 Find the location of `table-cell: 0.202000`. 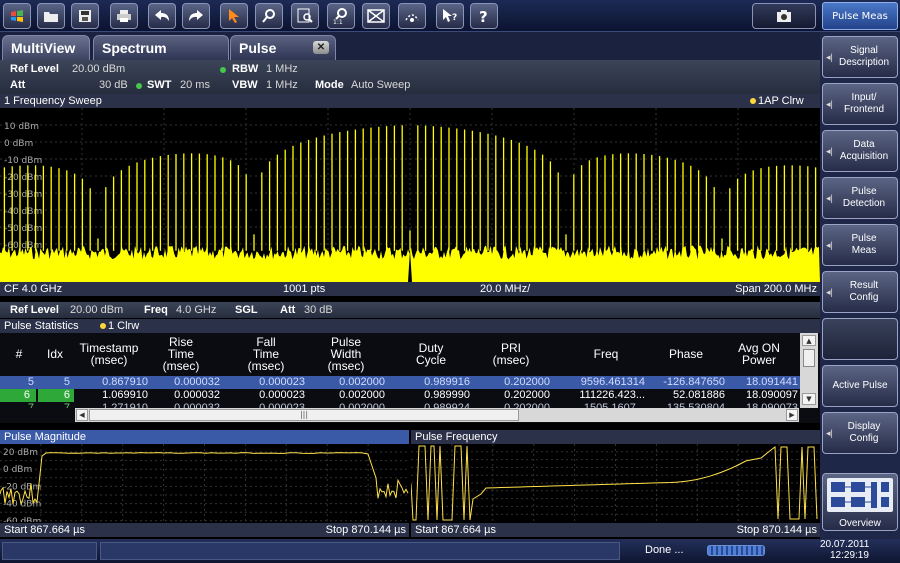

table-cell: 0.202000 is located at coordinates (527, 382).